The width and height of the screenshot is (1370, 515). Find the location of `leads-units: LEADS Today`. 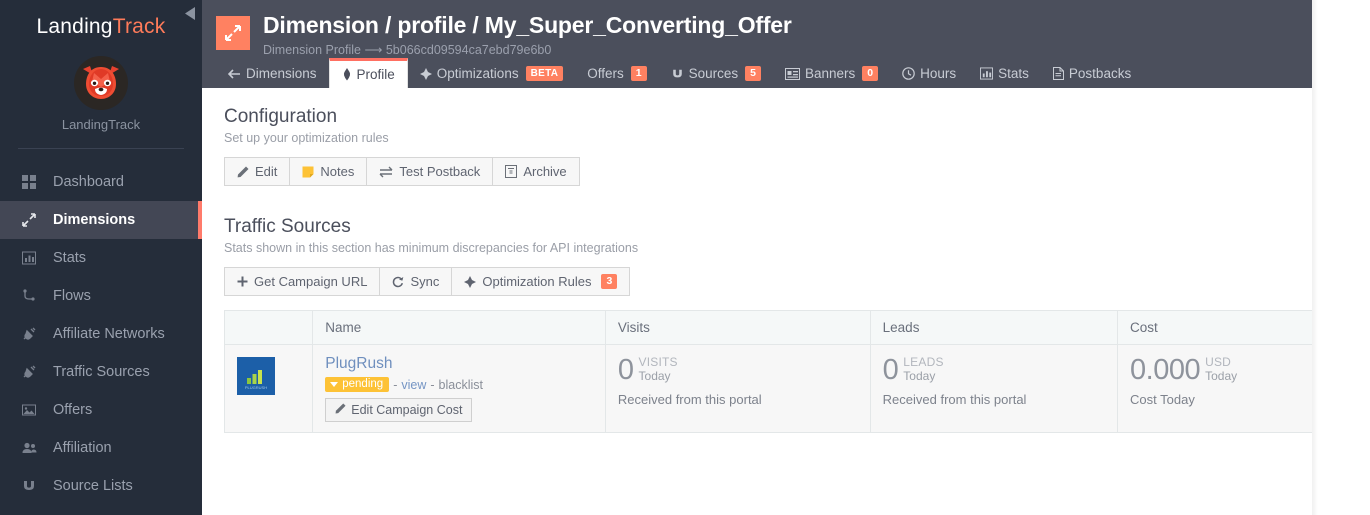

leads-units: LEADS Today is located at coordinates (923, 369).